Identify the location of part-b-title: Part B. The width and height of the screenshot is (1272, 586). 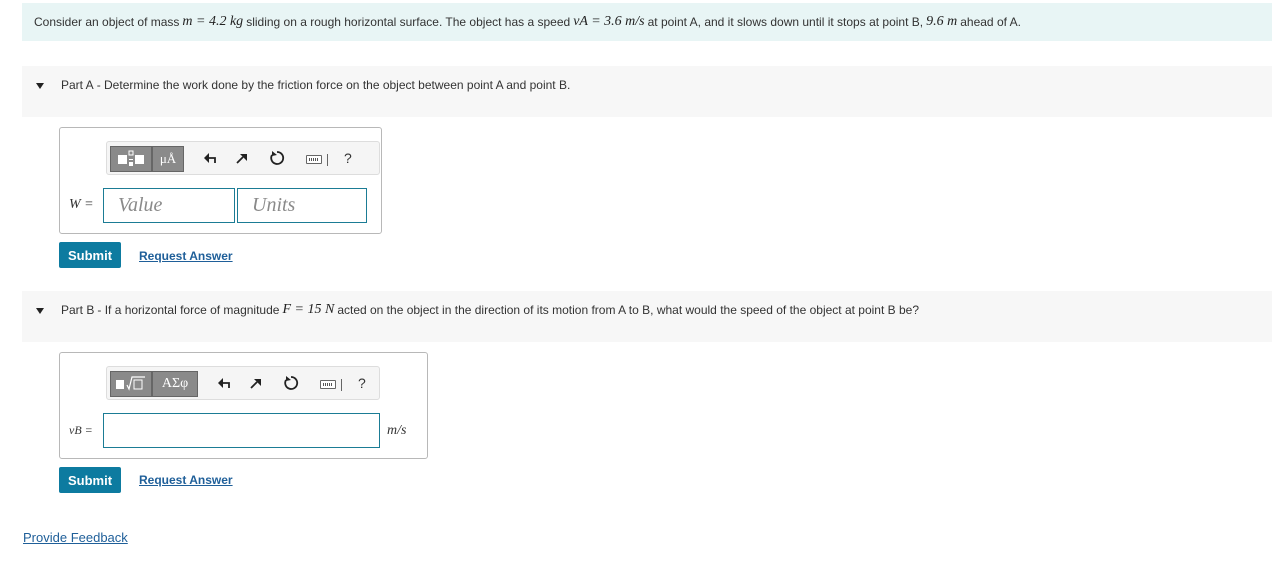
(78, 310).